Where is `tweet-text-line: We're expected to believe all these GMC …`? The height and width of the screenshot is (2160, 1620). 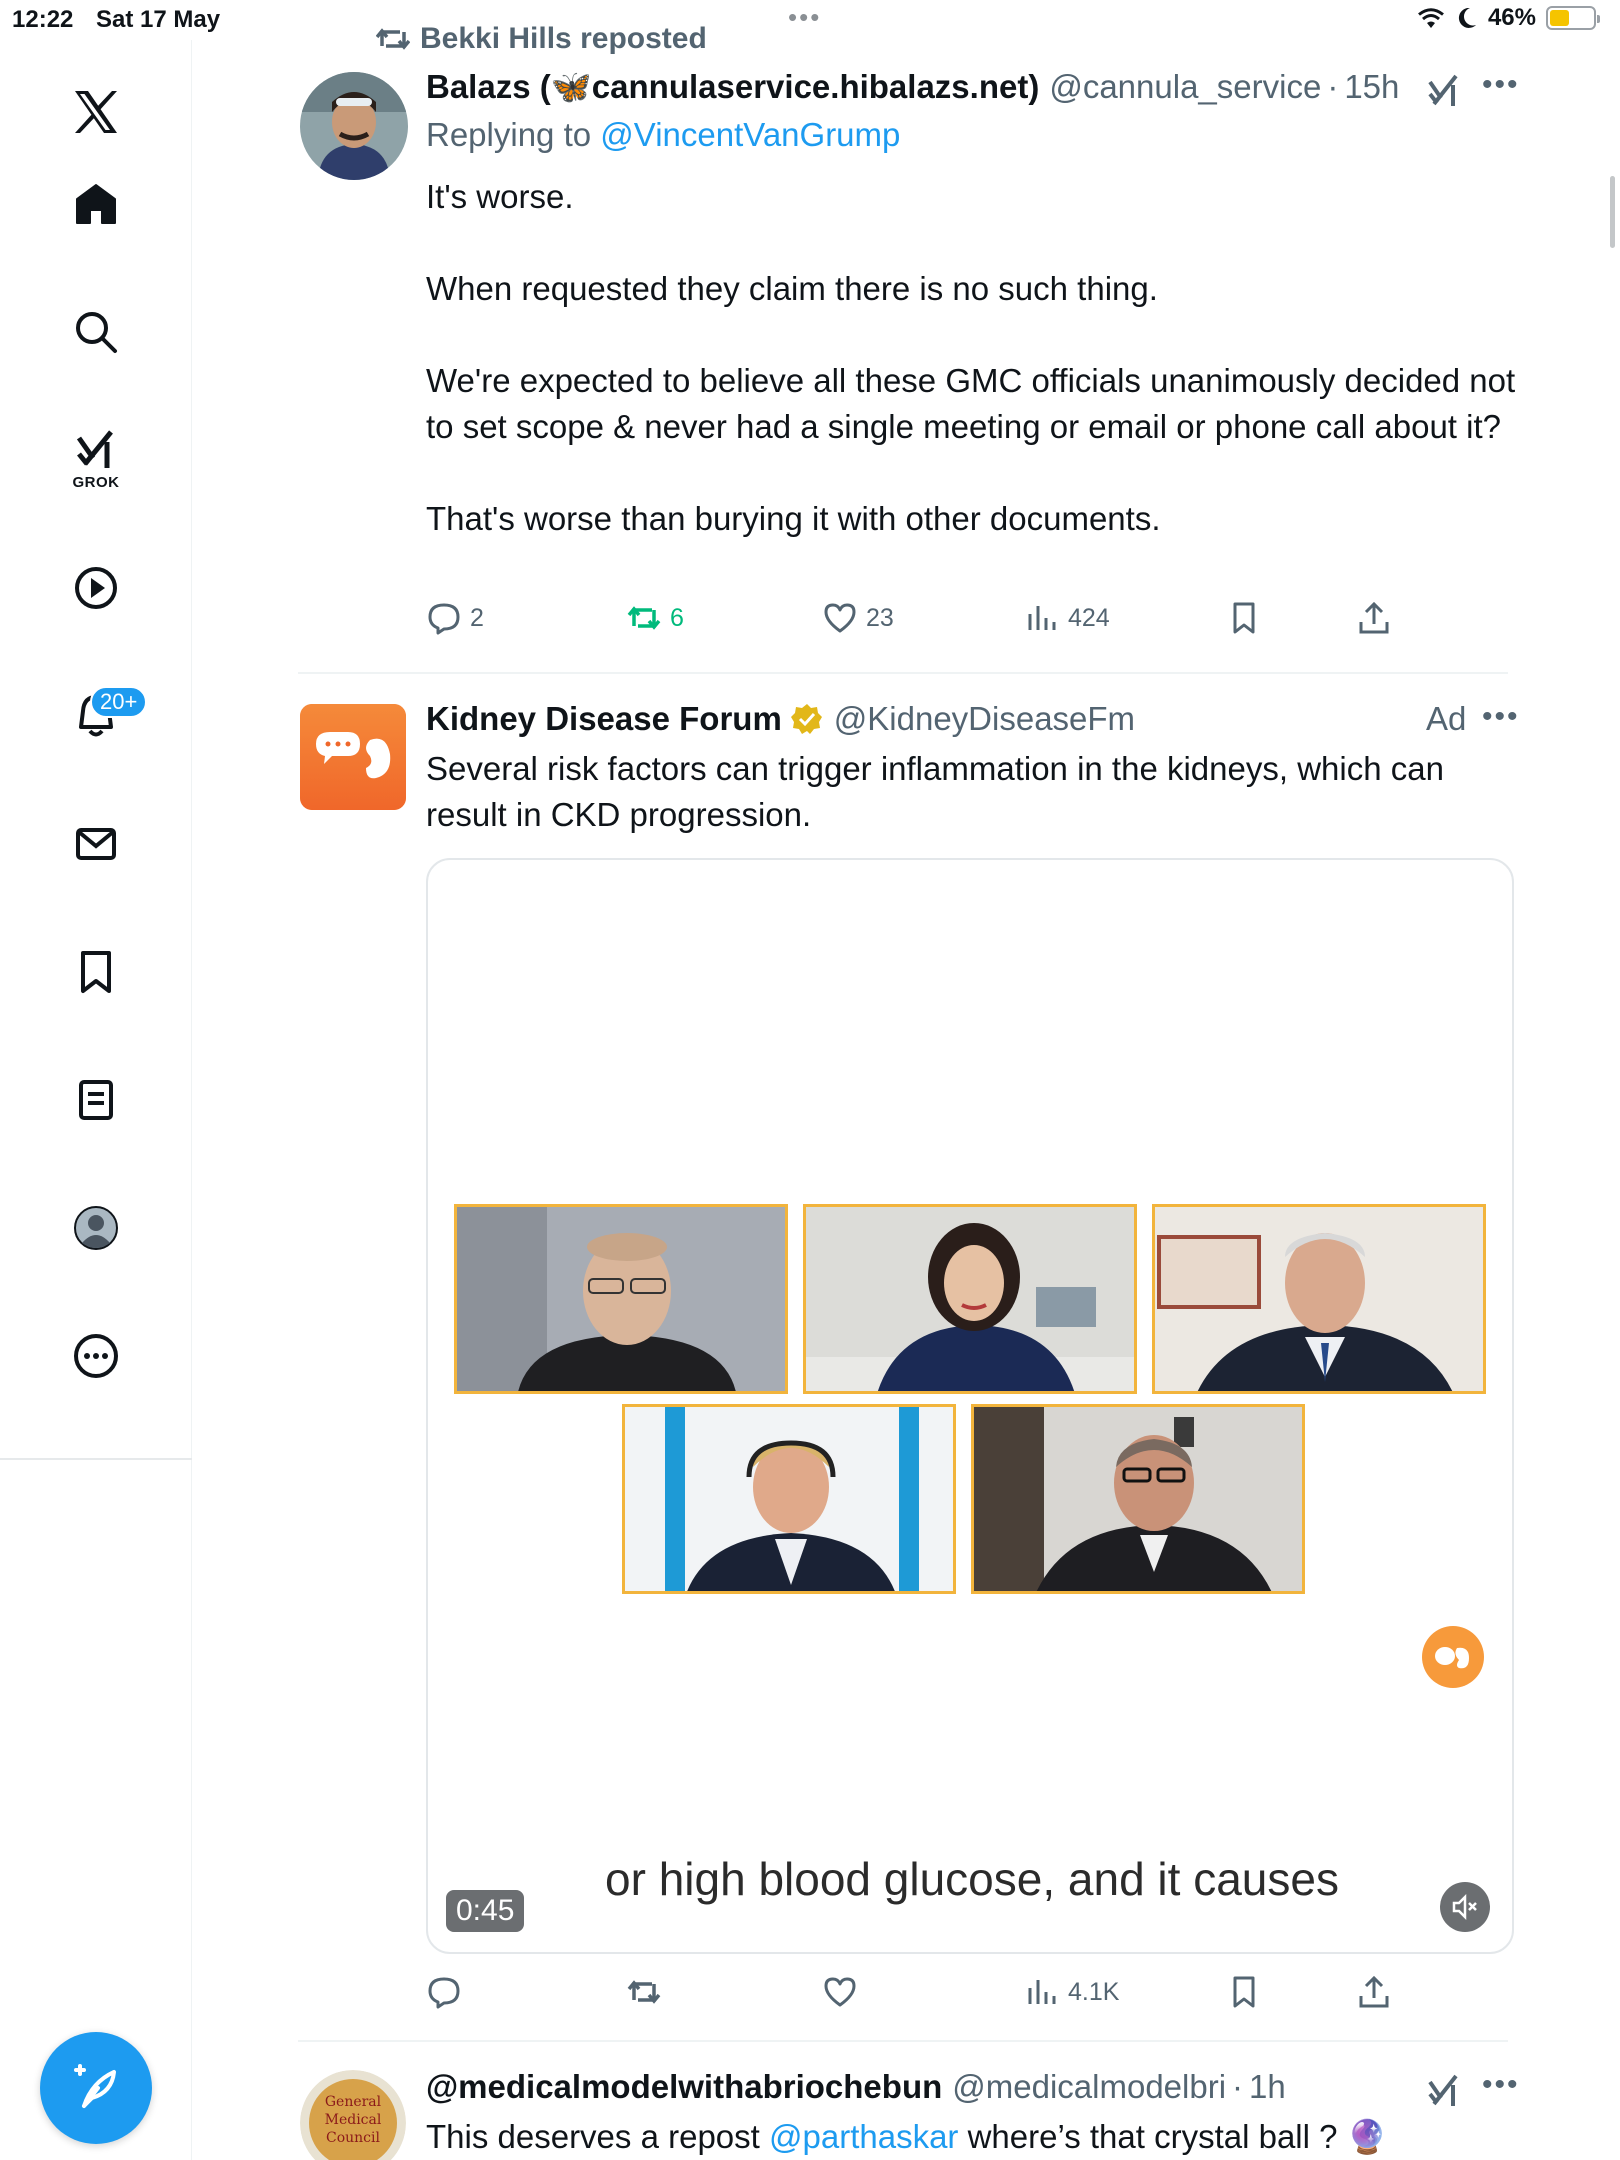
tweet-text-line: We're expected to believe all these GMC … is located at coordinates (971, 403).